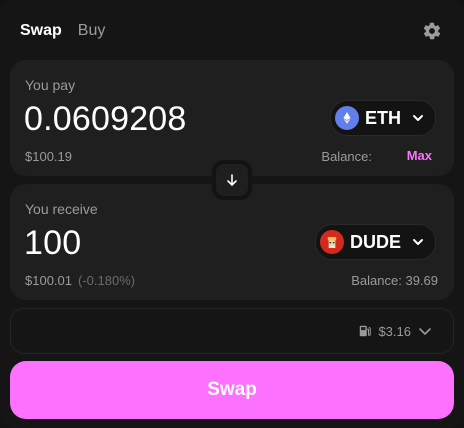 The height and width of the screenshot is (428, 464). I want to click on pay-usd-value: $100.19, so click(48, 156).